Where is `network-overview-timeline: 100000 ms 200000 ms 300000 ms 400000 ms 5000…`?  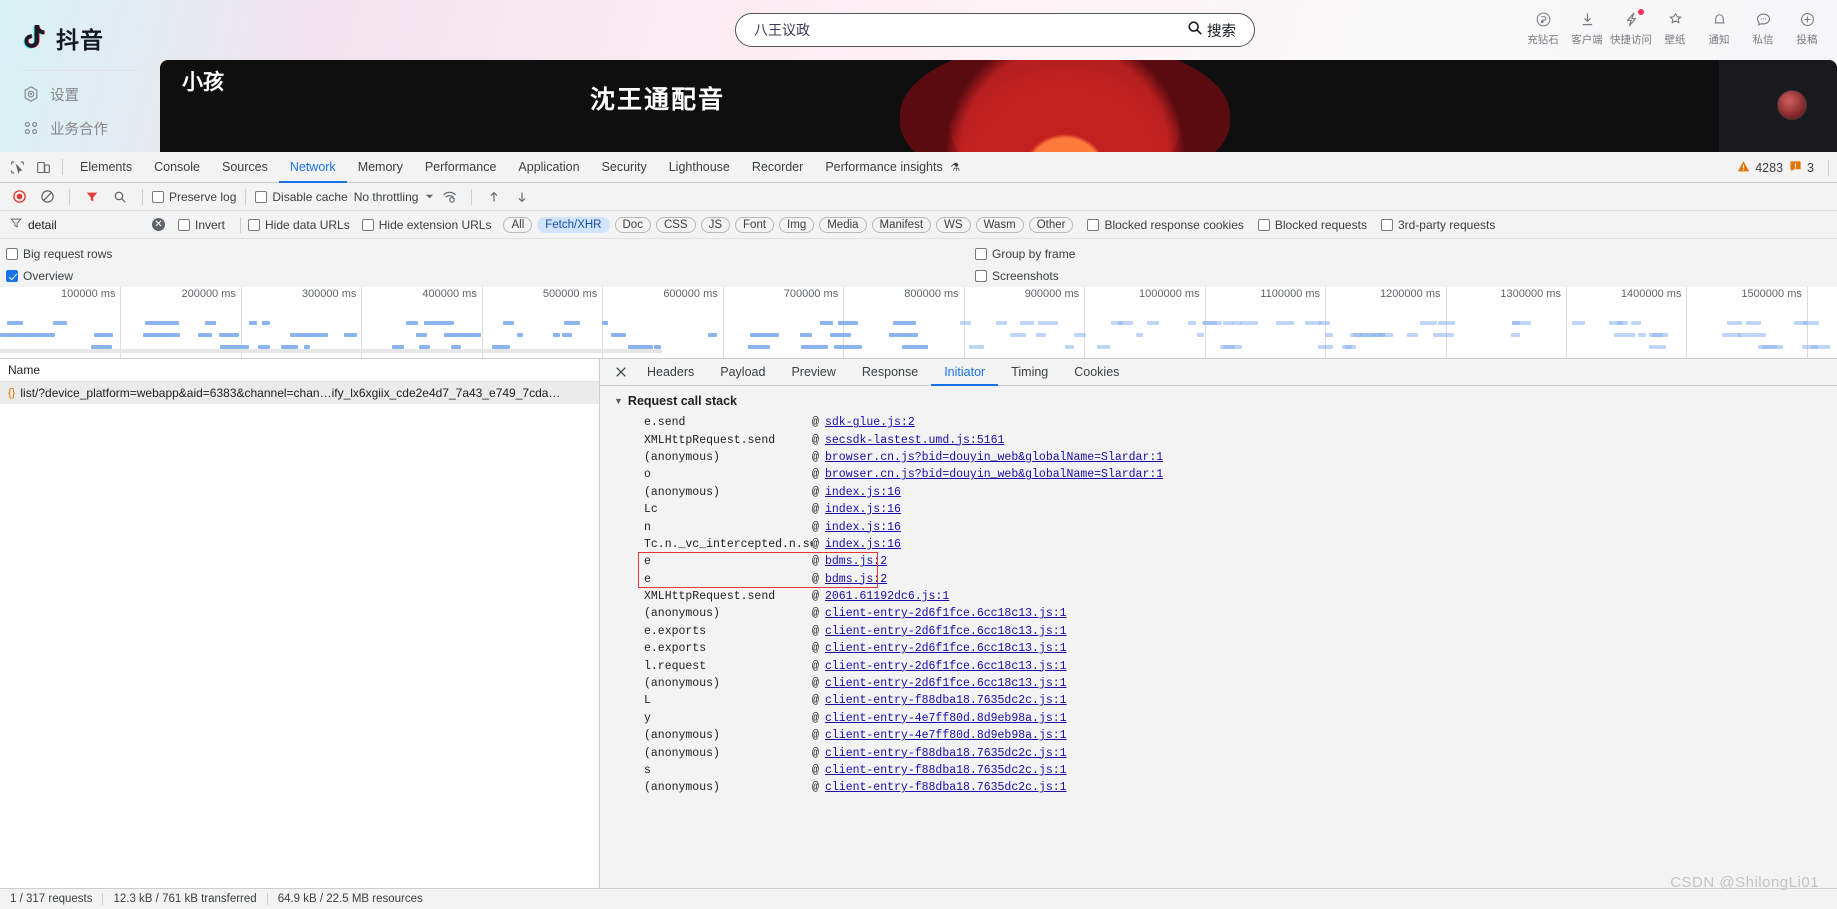 network-overview-timeline: 100000 ms 200000 ms 300000 ms 400000 ms 5000… is located at coordinates (918, 323).